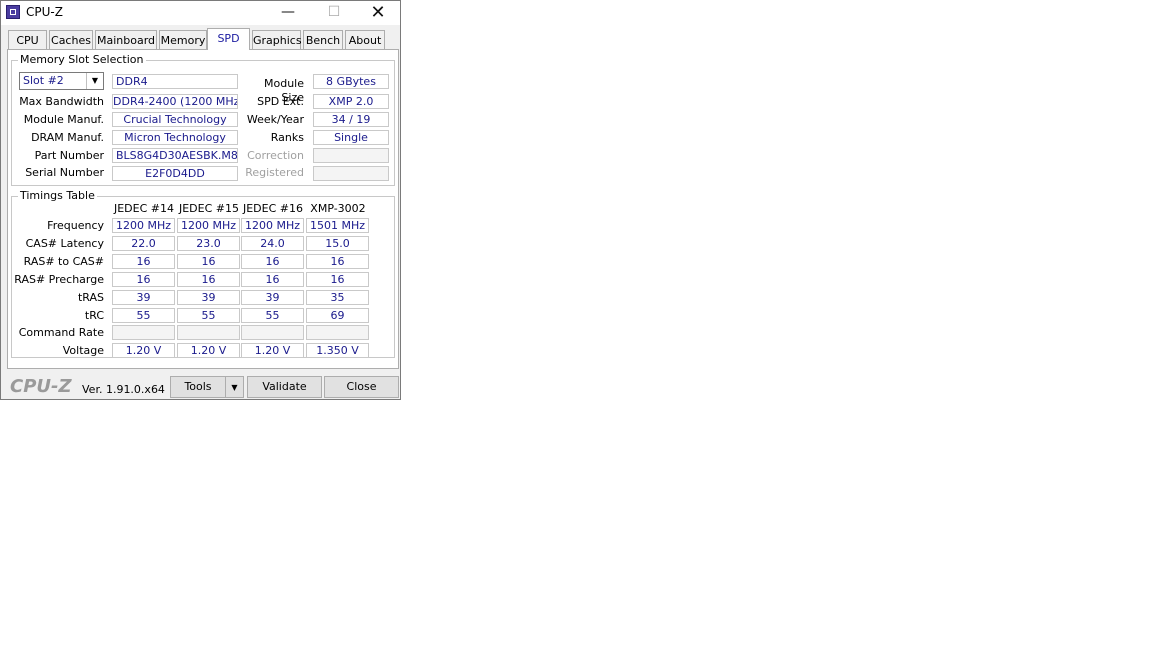 This screenshot has width=1152, height=648. Describe the element at coordinates (175, 173) in the screenshot. I see `serial-number-value: E2F0D4DD` at that location.